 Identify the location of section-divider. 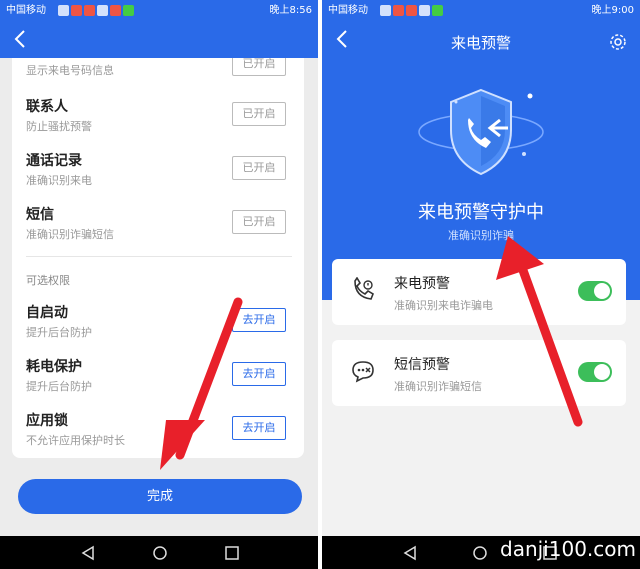
(159, 256).